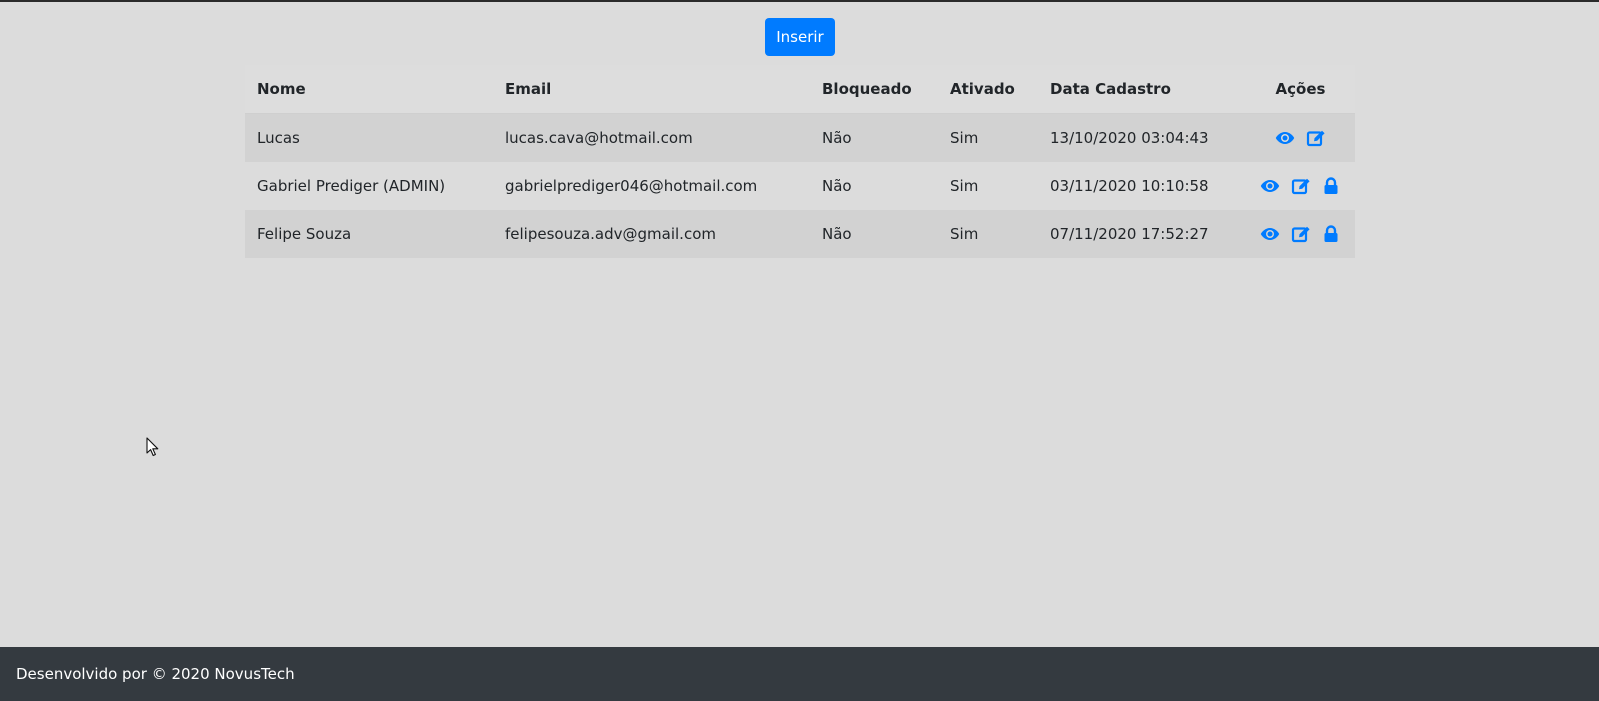 Image resolution: width=1599 pixels, height=701 pixels. I want to click on cell-email: felipesouza.adv@gmail.com, so click(651, 234).